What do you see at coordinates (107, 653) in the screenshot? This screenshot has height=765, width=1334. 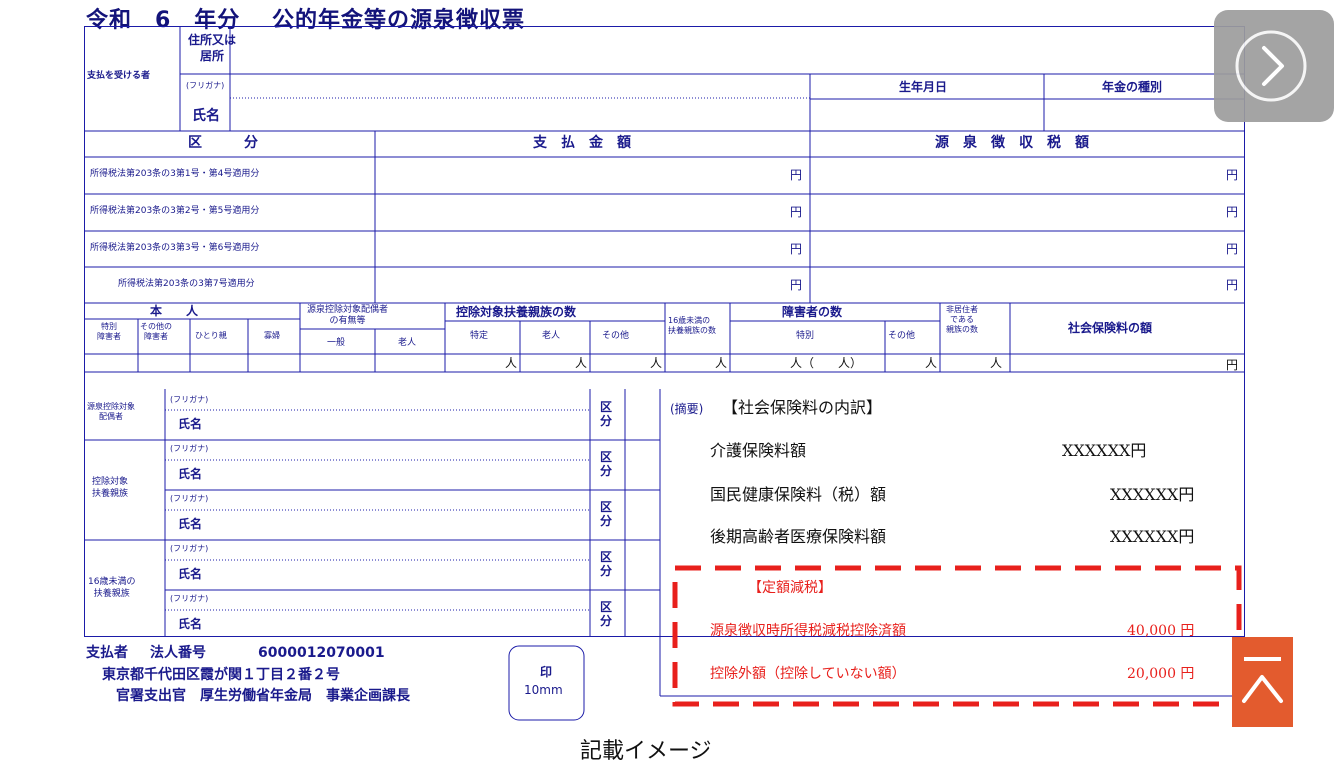 I see `payer-label: 支払者` at bounding box center [107, 653].